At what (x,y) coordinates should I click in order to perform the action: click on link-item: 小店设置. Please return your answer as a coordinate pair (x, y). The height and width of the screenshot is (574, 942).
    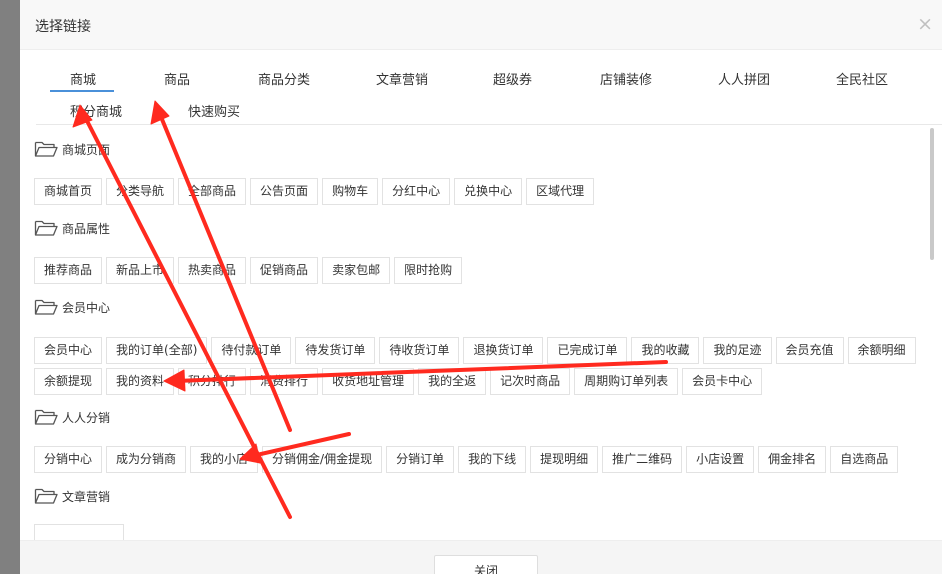
    Looking at the image, I should click on (720, 459).